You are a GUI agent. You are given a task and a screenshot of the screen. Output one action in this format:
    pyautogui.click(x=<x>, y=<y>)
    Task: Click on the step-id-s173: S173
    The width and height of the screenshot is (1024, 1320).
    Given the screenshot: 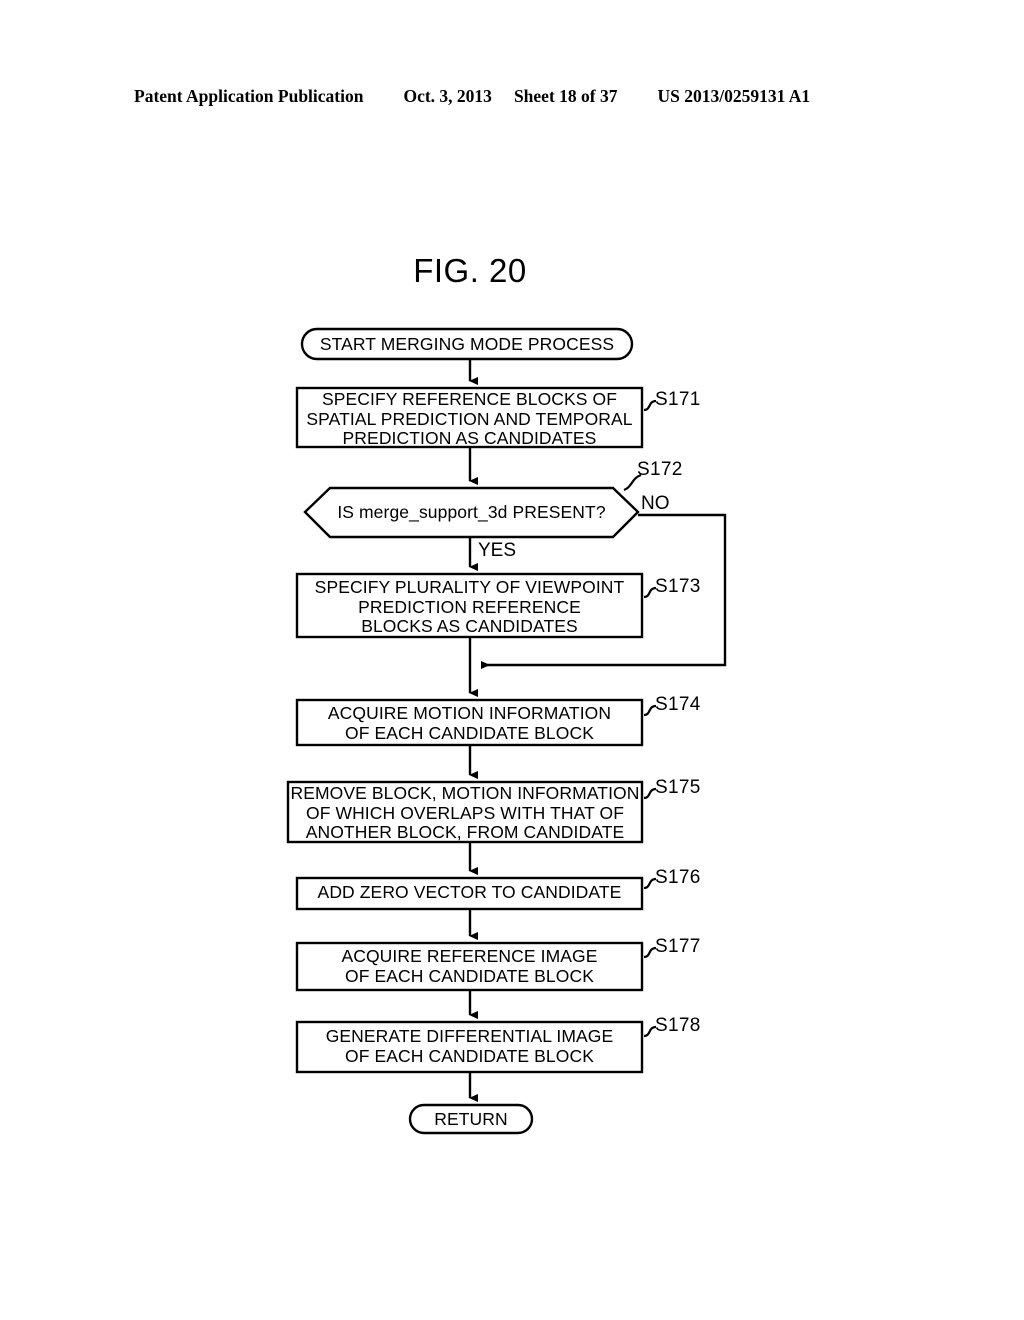 What is the action you would take?
    pyautogui.click(x=678, y=586)
    